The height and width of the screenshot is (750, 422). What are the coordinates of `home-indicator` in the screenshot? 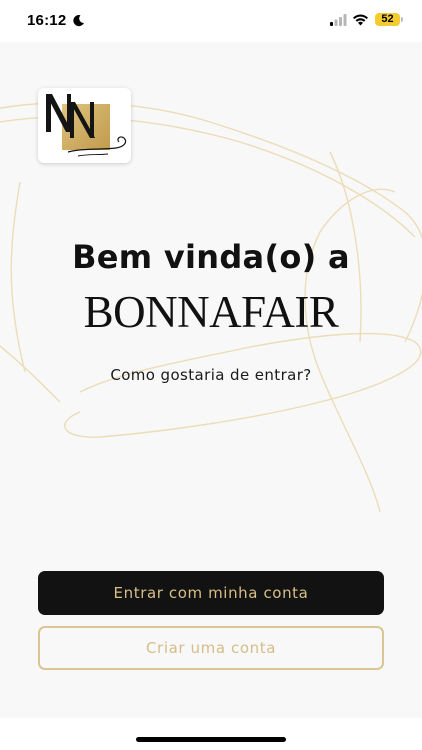 It's located at (211, 739).